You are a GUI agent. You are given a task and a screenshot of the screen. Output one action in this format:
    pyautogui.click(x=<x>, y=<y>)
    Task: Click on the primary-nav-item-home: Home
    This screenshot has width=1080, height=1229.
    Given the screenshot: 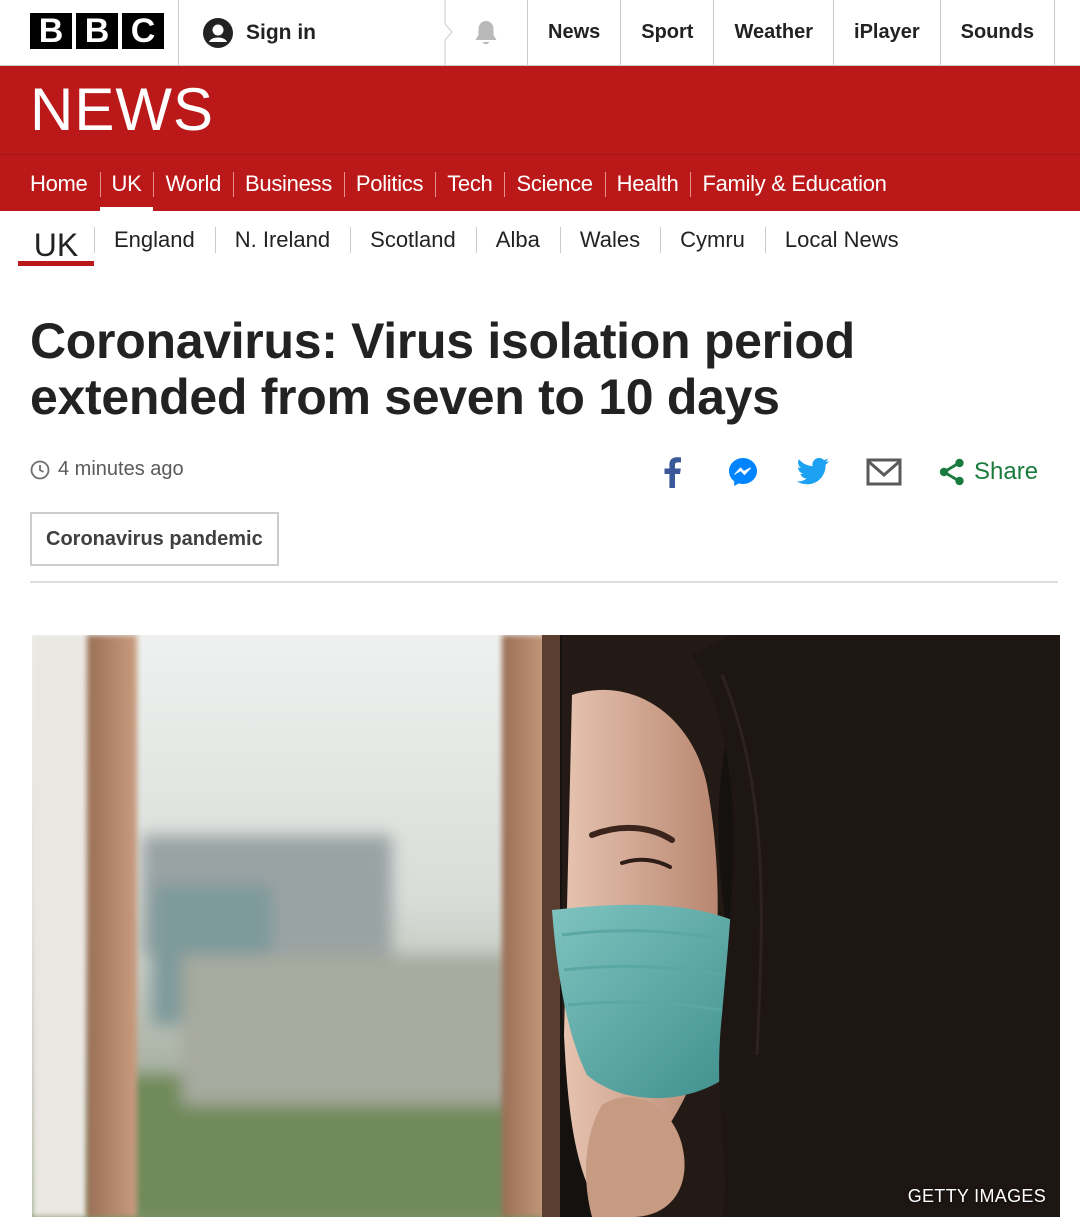 What is the action you would take?
    pyautogui.click(x=59, y=183)
    